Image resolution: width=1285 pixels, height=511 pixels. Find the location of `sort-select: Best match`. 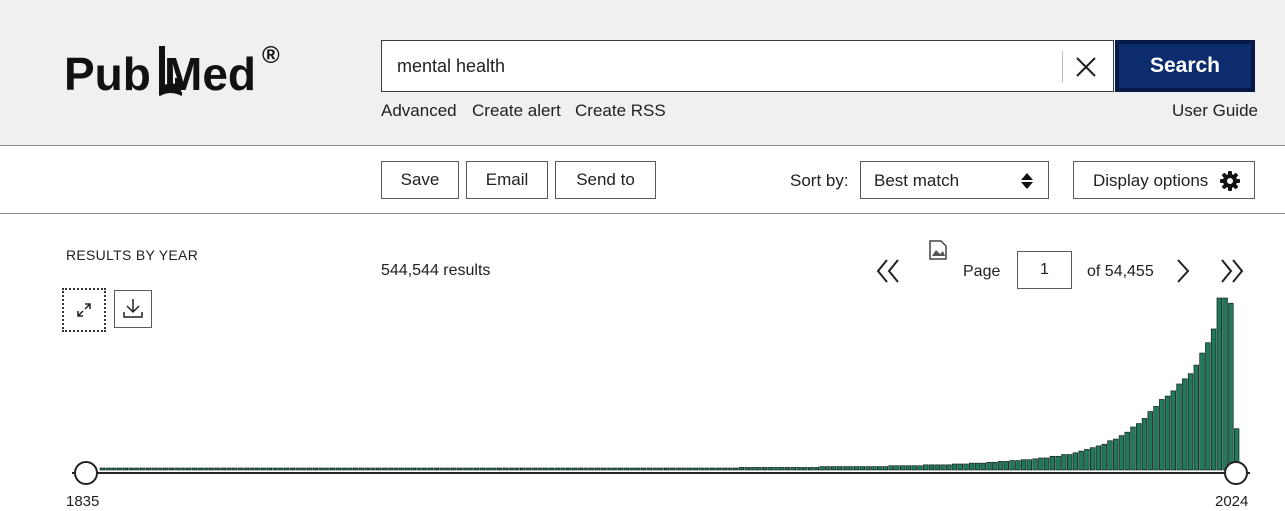

sort-select: Best match is located at coordinates (954, 180).